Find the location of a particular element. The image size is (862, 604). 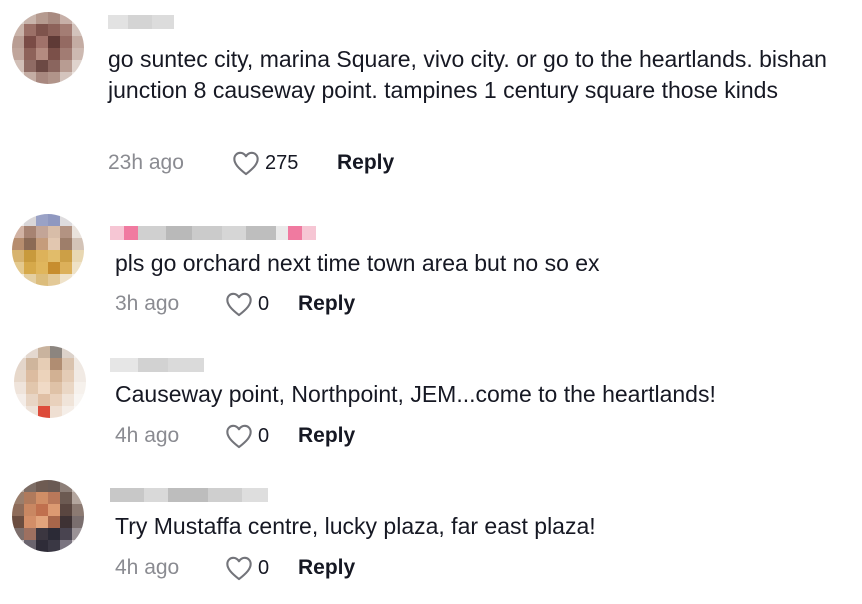

like-button: 275 is located at coordinates (284, 163).